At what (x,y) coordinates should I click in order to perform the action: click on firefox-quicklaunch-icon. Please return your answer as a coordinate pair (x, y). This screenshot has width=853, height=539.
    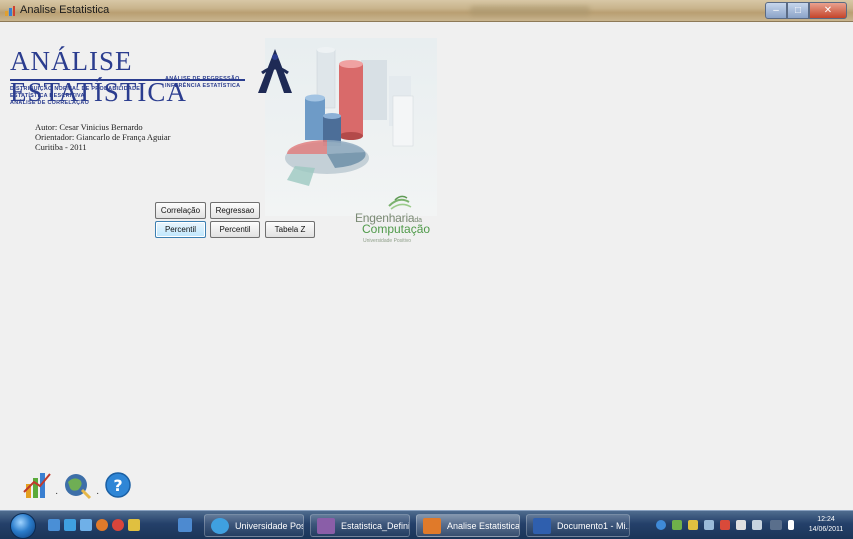
    Looking at the image, I should click on (102, 525).